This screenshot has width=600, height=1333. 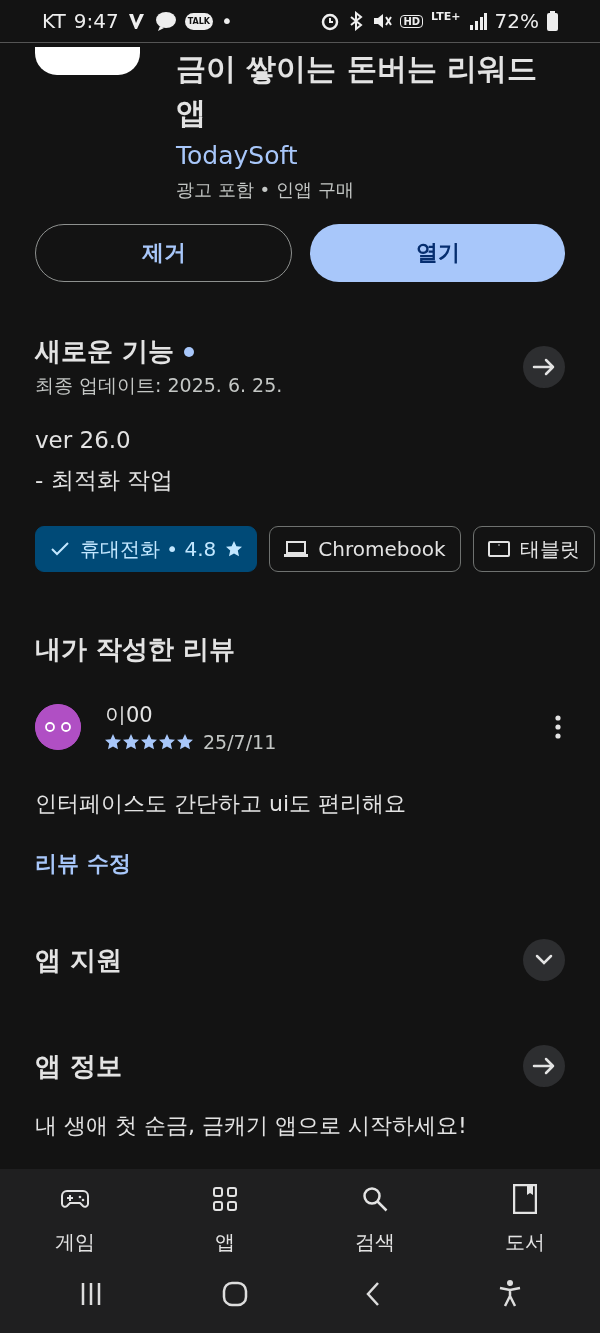 I want to click on nav-tab: 앱, so click(x=225, y=1219).